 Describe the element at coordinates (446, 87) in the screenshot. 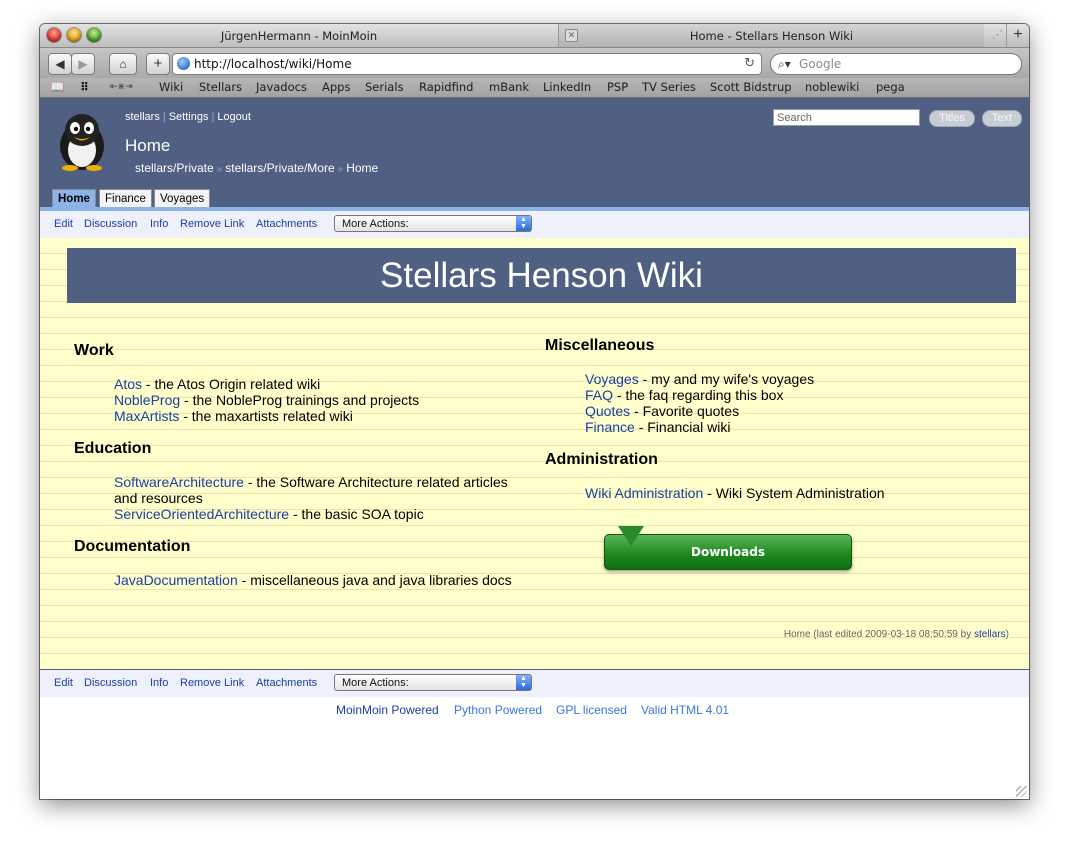

I see `bookmark-rapidfind: Rapidfind` at that location.